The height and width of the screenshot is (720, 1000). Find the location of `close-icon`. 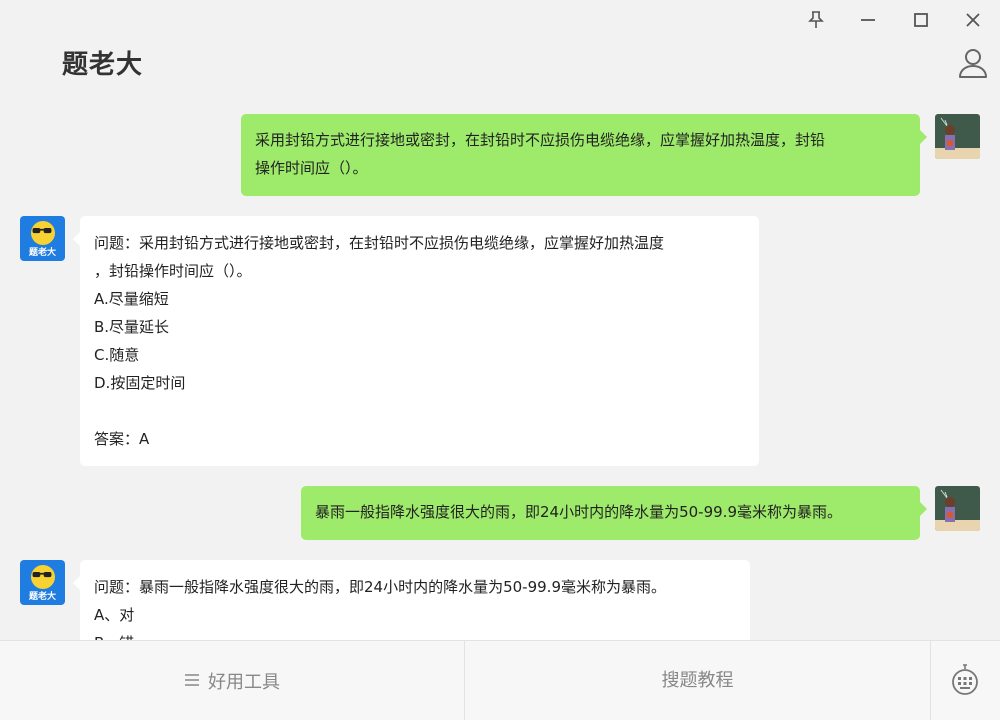

close-icon is located at coordinates (973, 20).